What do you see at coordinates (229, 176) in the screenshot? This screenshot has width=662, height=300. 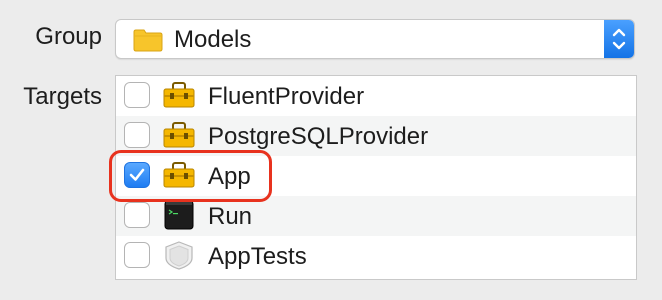 I see `target-label: App` at bounding box center [229, 176].